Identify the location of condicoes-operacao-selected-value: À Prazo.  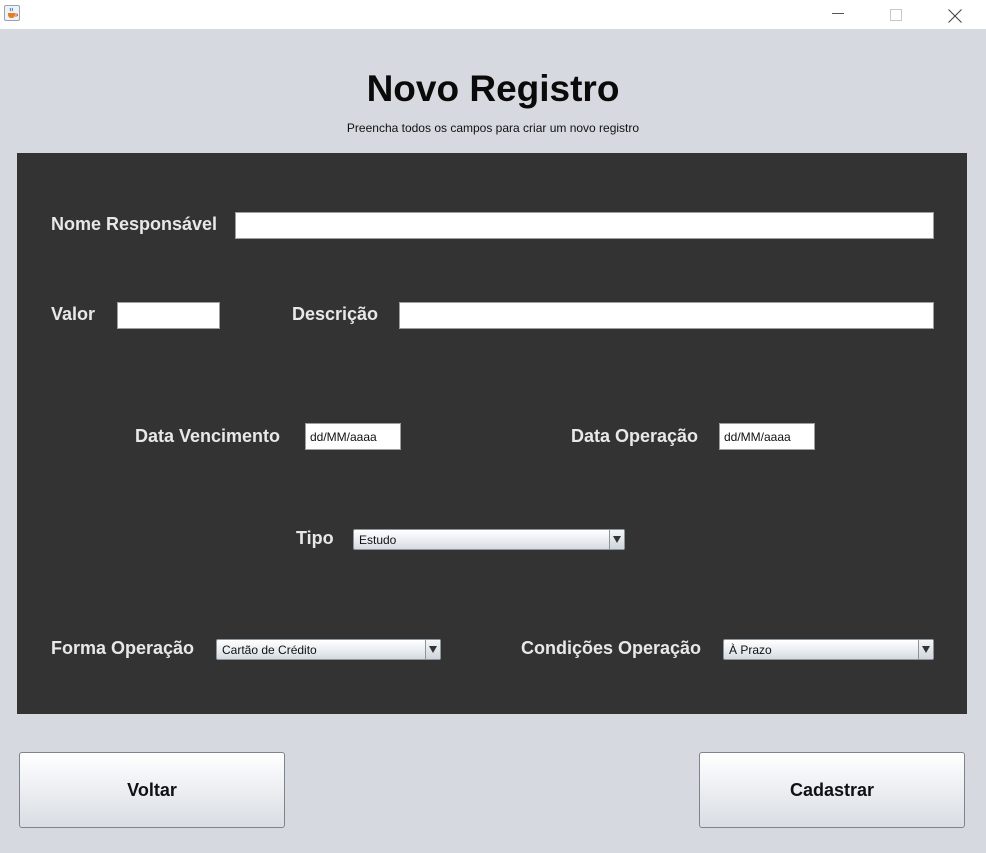
(750, 650).